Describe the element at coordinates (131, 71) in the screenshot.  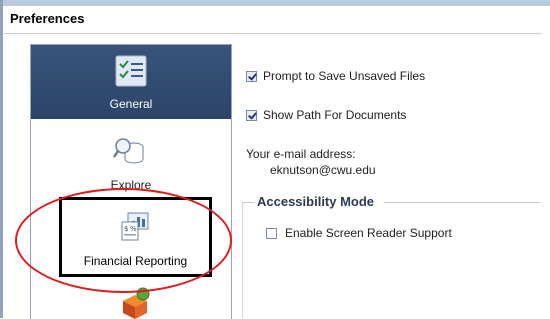
I see `checklist-icon` at that location.